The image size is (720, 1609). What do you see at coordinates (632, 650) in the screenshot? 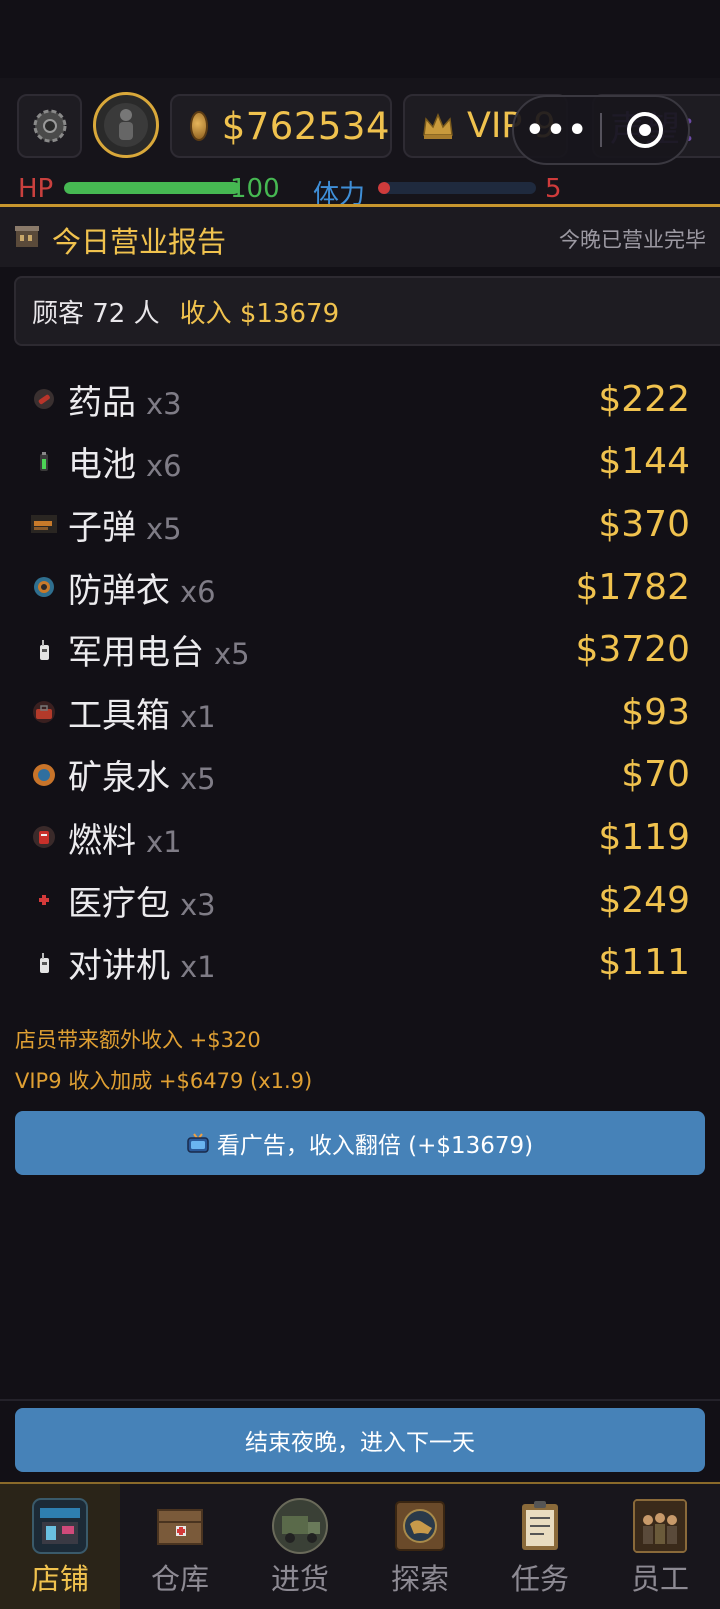
I see `item-price: $3720` at bounding box center [632, 650].